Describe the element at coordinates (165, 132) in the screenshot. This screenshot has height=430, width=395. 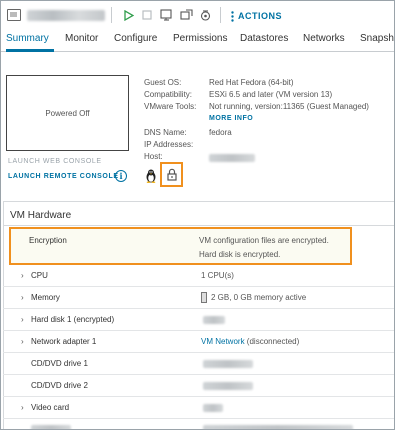
I see `dns-name-label: DNS Name:` at that location.